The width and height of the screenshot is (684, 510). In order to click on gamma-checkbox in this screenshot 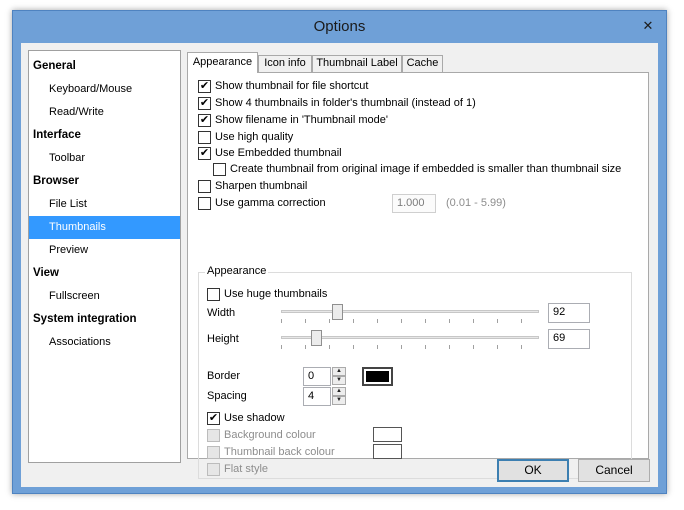, I will do `click(204, 203)`.